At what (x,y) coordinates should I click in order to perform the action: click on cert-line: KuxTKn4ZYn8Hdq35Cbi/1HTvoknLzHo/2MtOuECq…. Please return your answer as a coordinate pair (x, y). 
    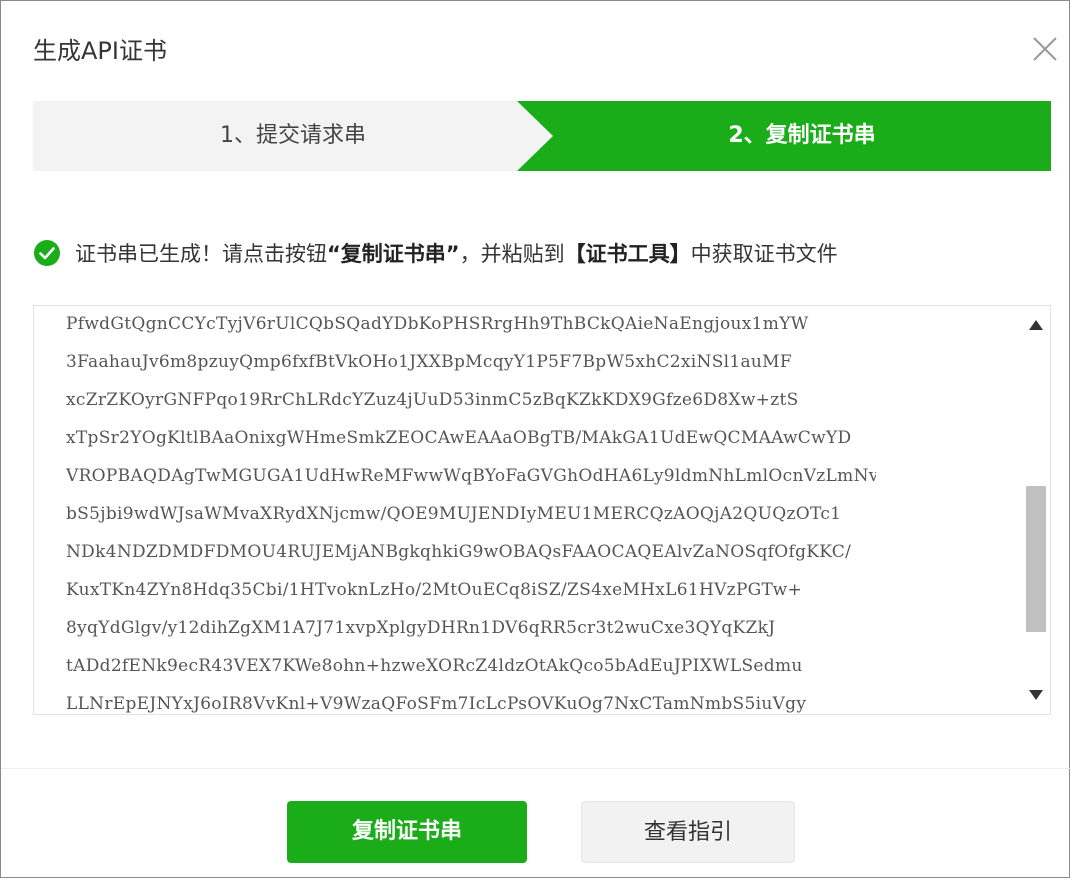
    Looking at the image, I should click on (434, 590).